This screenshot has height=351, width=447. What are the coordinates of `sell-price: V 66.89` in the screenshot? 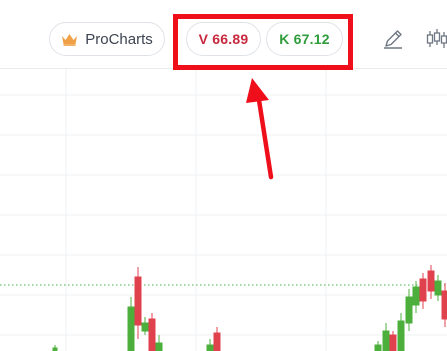 It's located at (223, 39).